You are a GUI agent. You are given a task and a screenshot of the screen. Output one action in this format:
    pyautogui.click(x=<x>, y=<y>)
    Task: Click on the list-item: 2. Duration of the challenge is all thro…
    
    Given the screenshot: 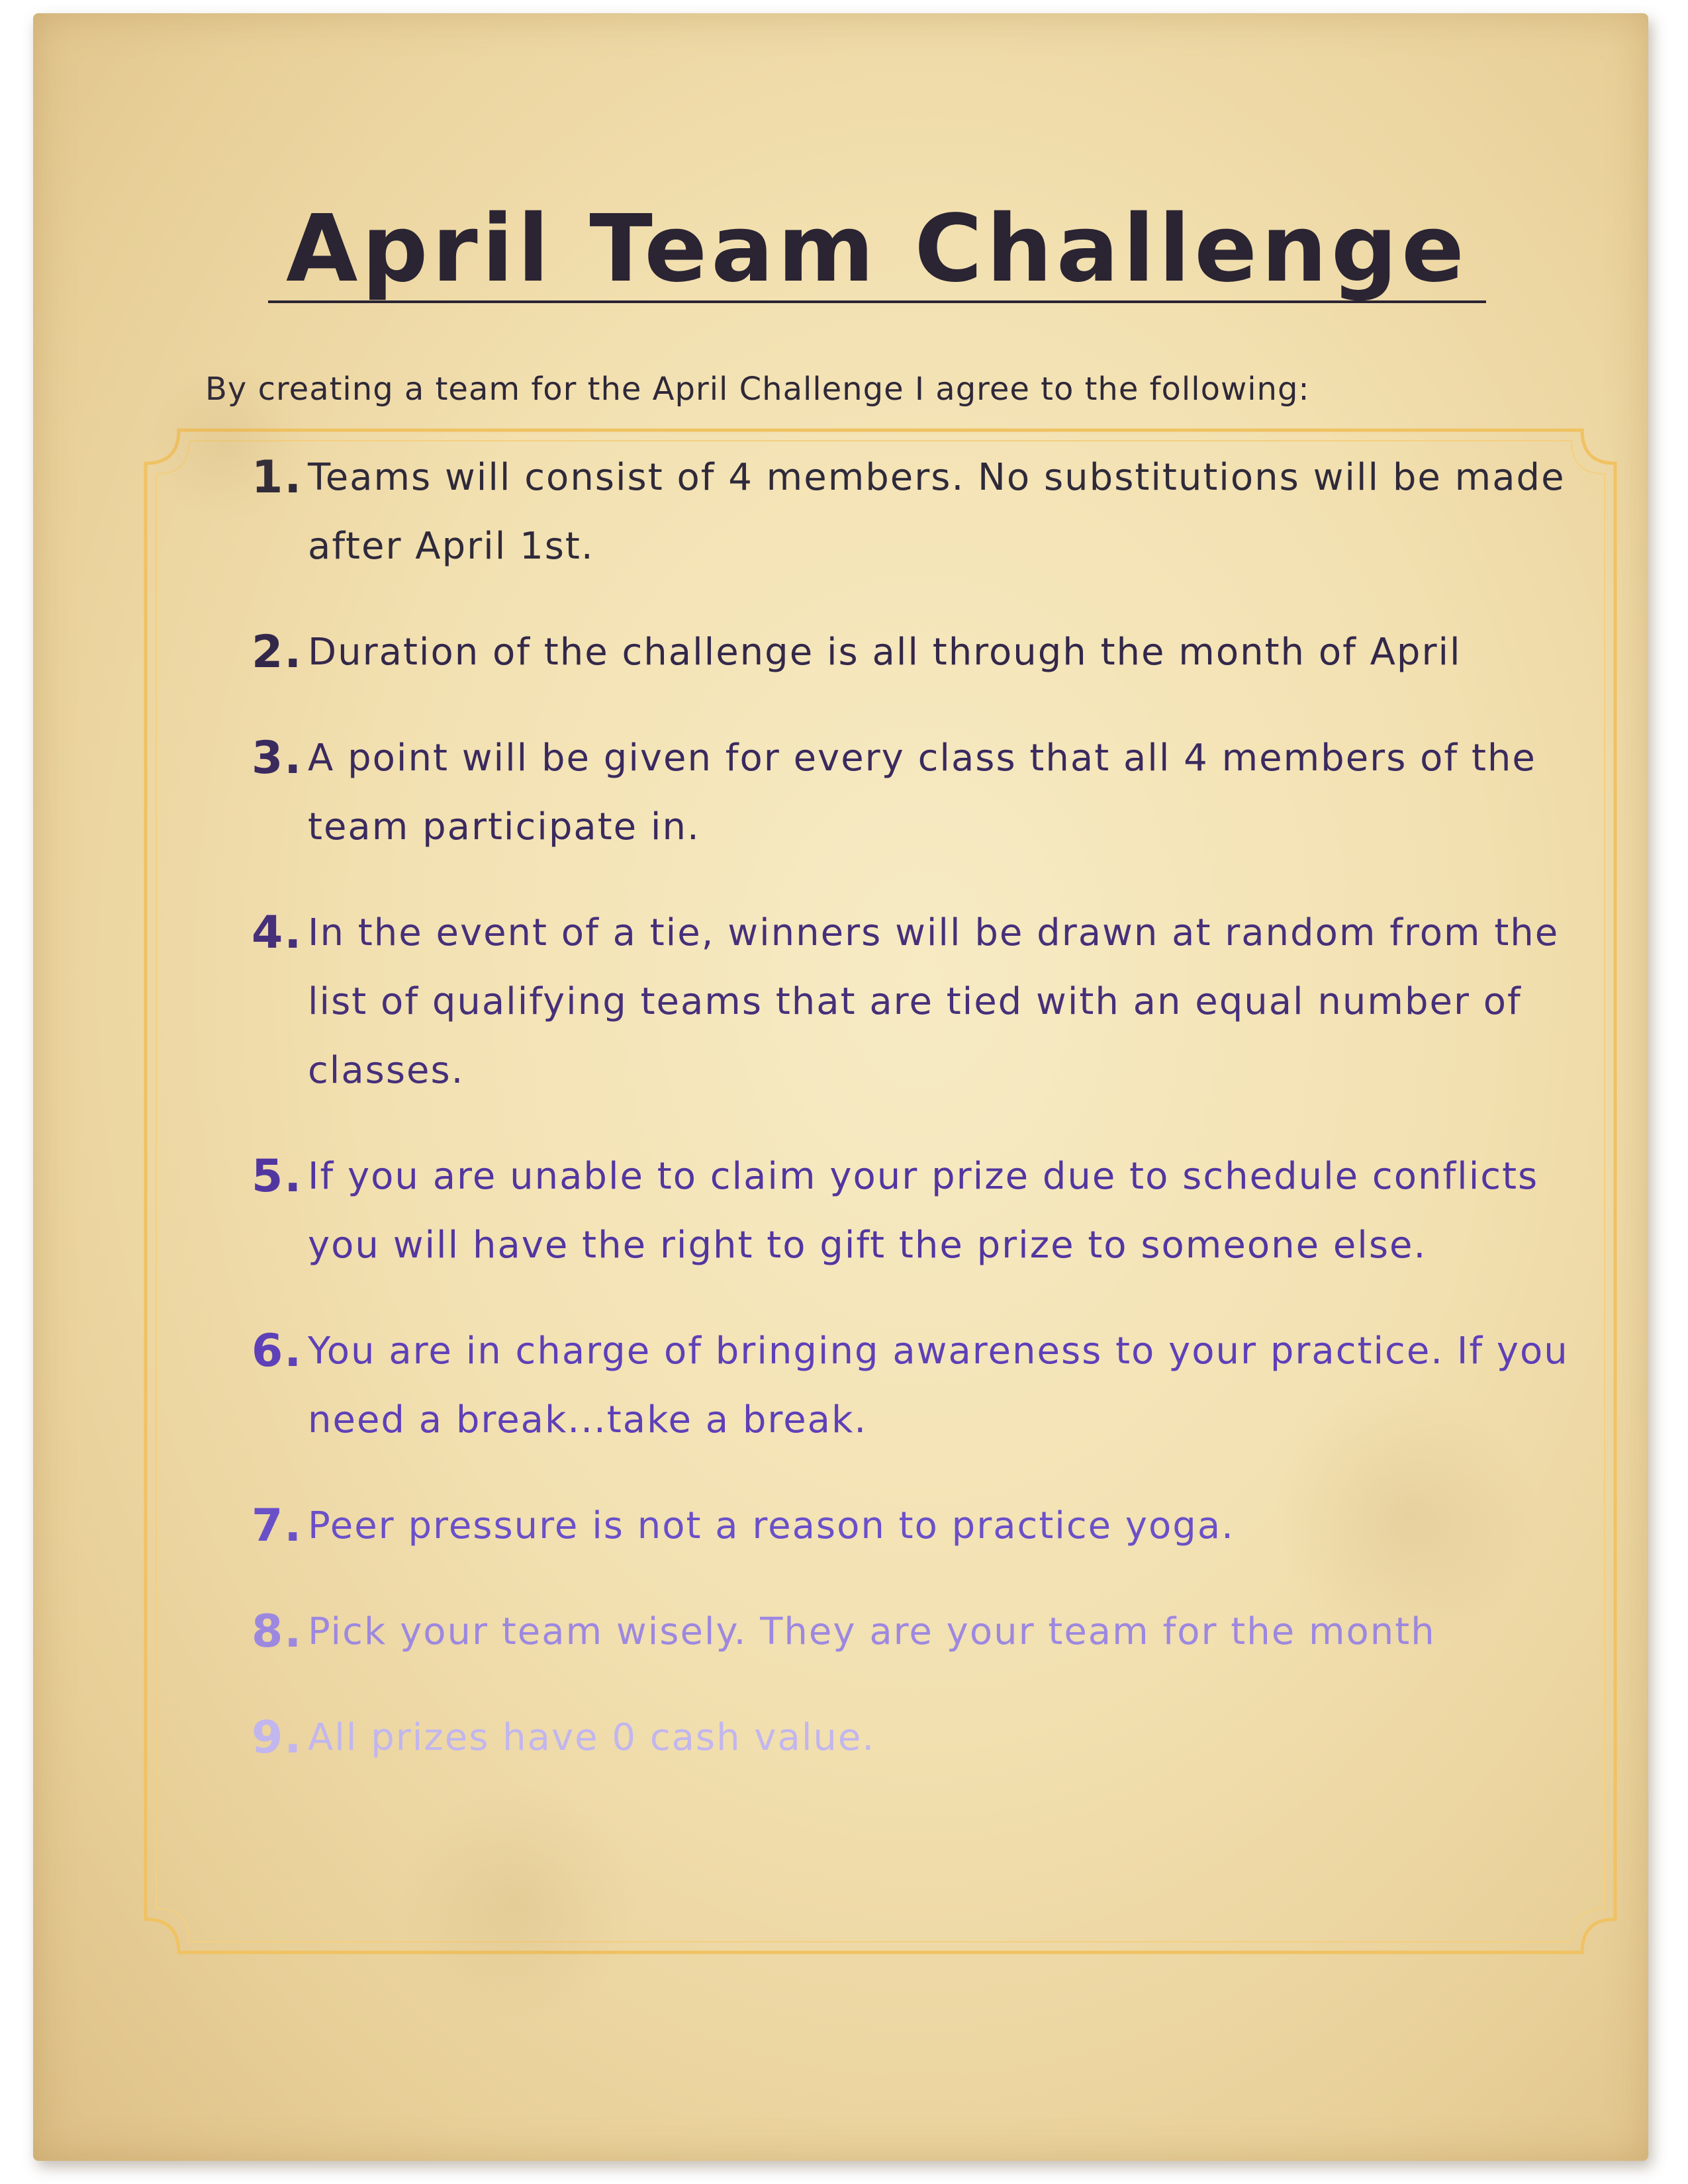 What is the action you would take?
    pyautogui.click(x=910, y=653)
    